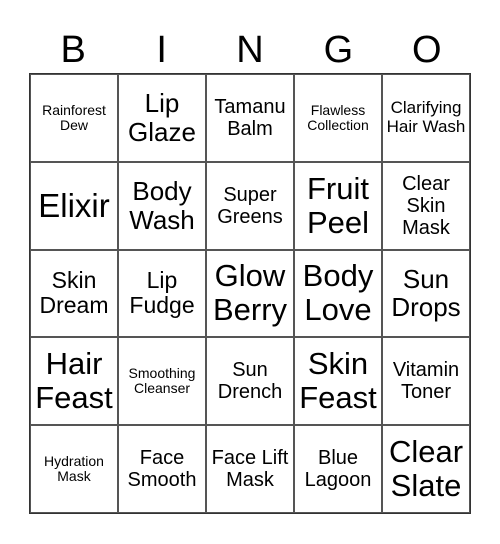 This screenshot has height=544, width=500. What do you see at coordinates (74, 381) in the screenshot?
I see `bingo-cell: Hair Feast` at bounding box center [74, 381].